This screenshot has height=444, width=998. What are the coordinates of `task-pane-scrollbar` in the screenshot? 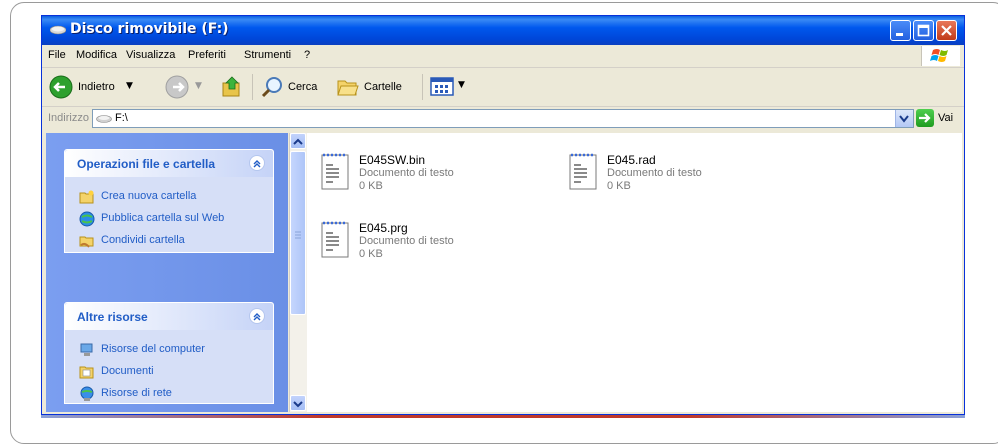 It's located at (298, 272).